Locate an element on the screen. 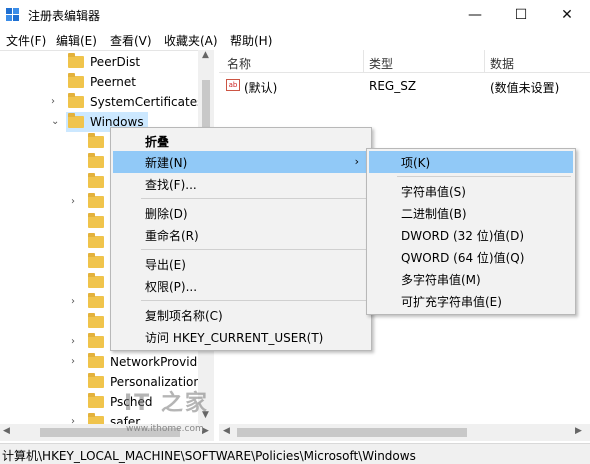  close-button: ✕ is located at coordinates (567, 15).